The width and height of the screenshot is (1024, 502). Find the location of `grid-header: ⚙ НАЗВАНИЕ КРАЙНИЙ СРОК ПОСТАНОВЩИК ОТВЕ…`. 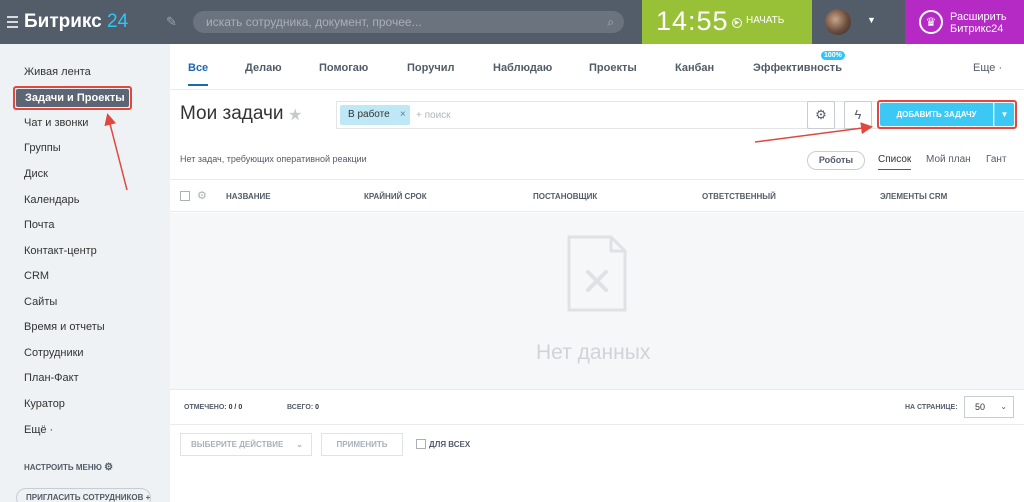

grid-header: ⚙ НАЗВАНИЕ КРАЙНИЙ СРОК ПОСТАНОВЩИК ОТВЕ… is located at coordinates (597, 195).